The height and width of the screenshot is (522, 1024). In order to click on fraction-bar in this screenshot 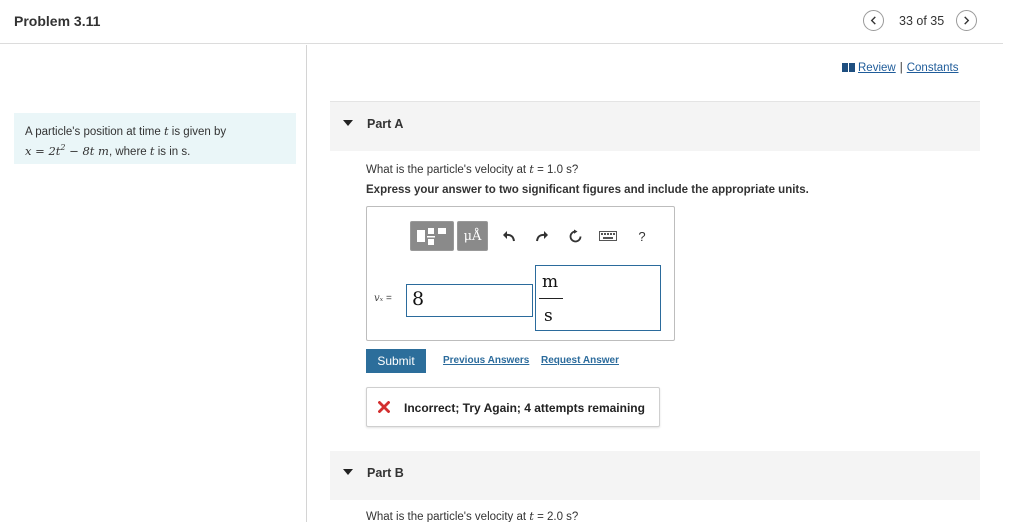, I will do `click(551, 298)`.